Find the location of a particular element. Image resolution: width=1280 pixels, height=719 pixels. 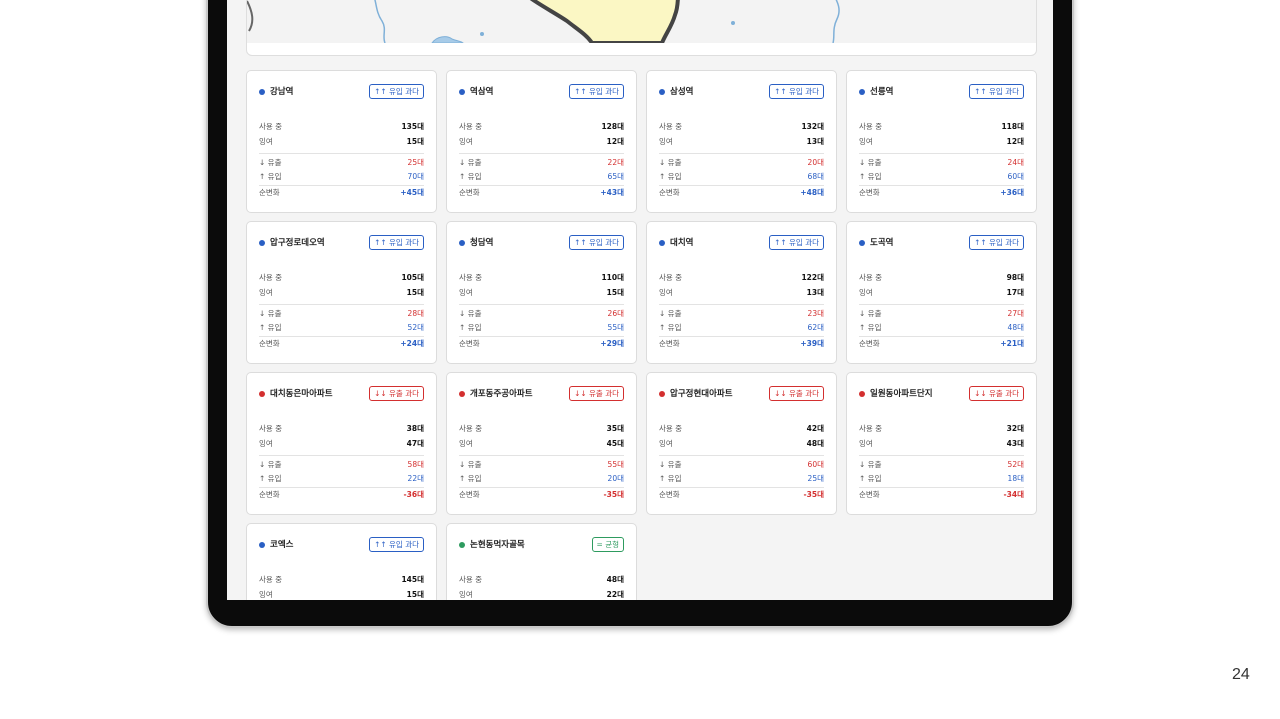

in-use-value: 48대 is located at coordinates (615, 579).